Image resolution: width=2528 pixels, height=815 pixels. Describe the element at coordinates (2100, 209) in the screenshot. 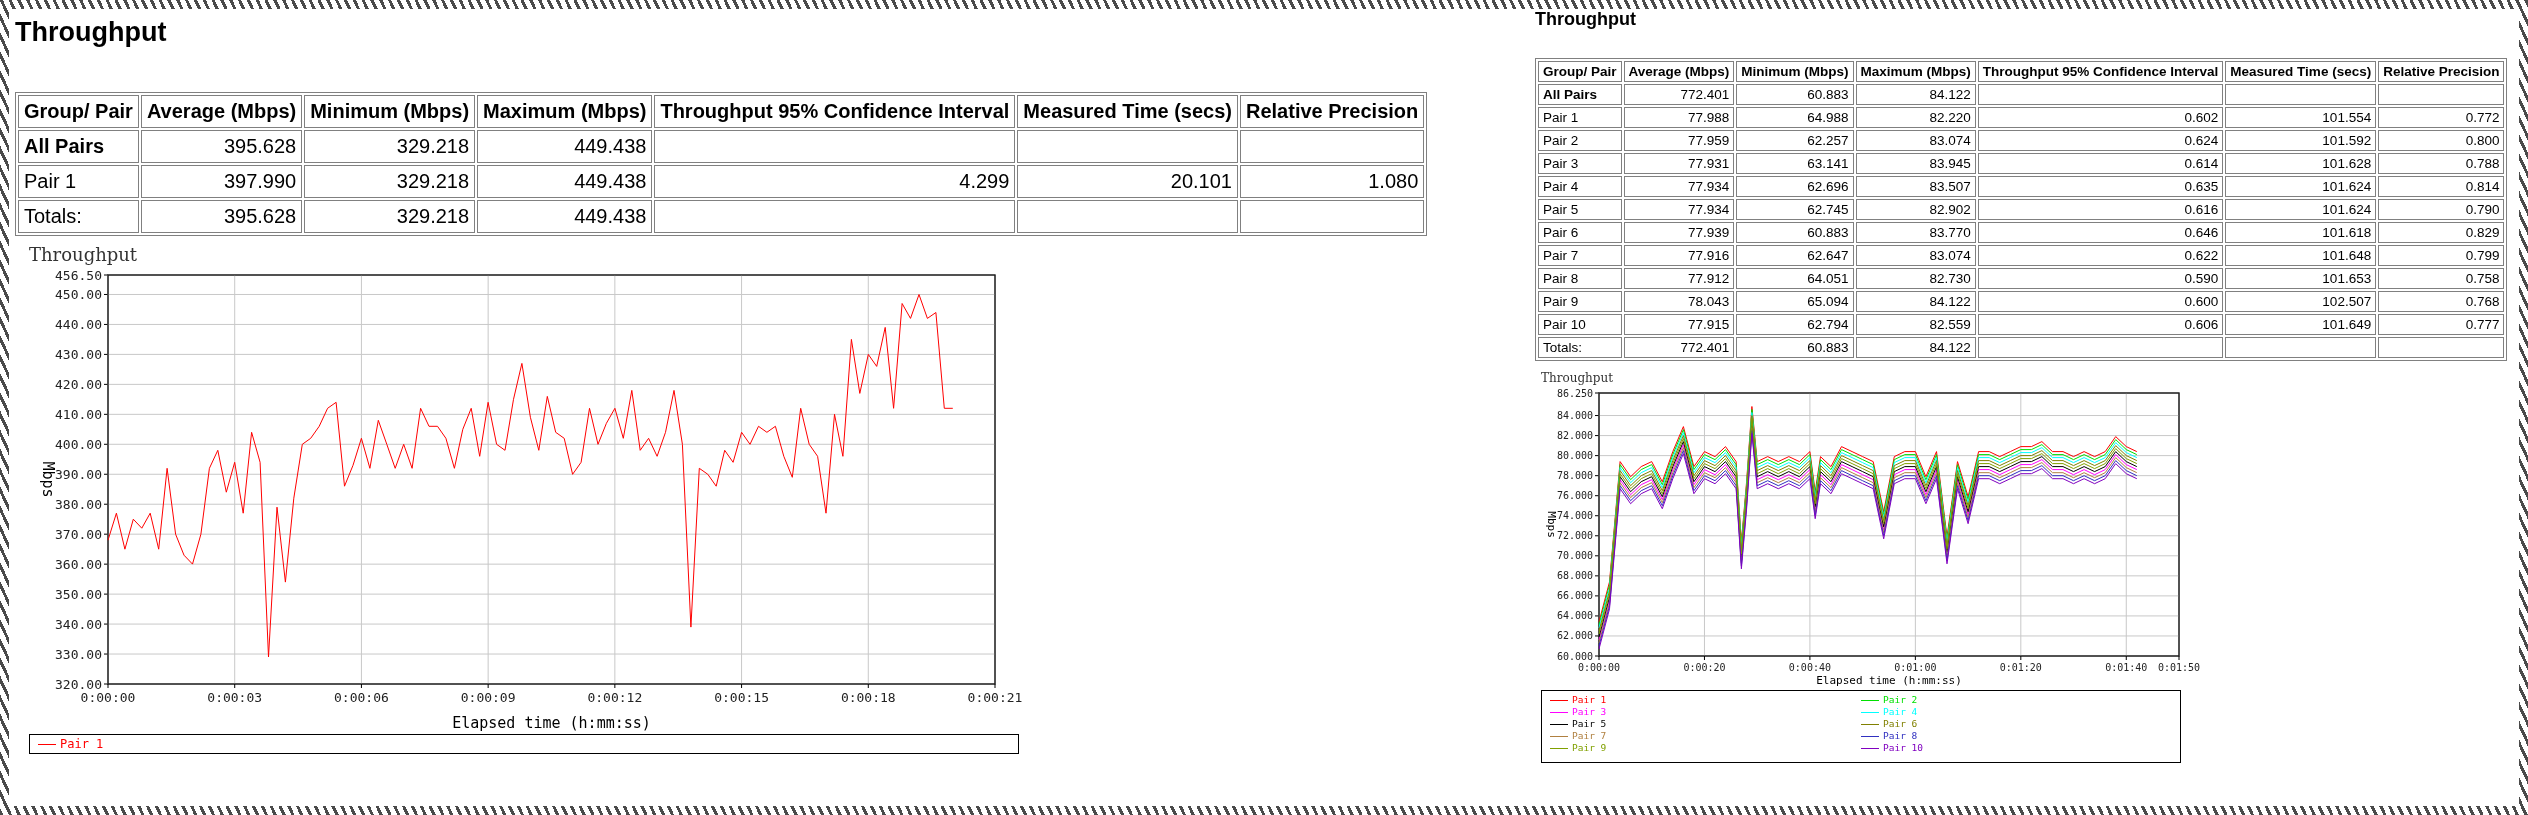

I see `table-cell: 0.616` at that location.